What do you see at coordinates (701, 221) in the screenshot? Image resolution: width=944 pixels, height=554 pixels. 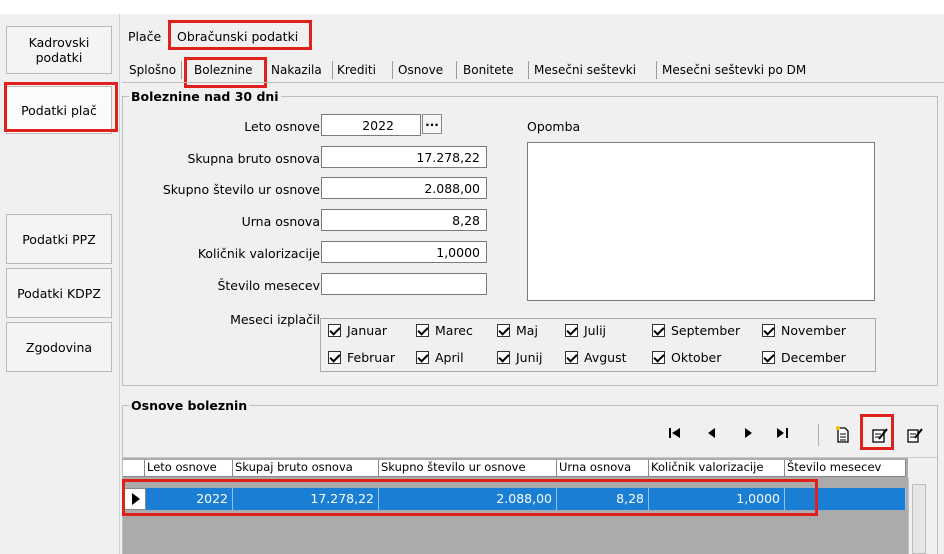 I see `opomba-textarea` at bounding box center [701, 221].